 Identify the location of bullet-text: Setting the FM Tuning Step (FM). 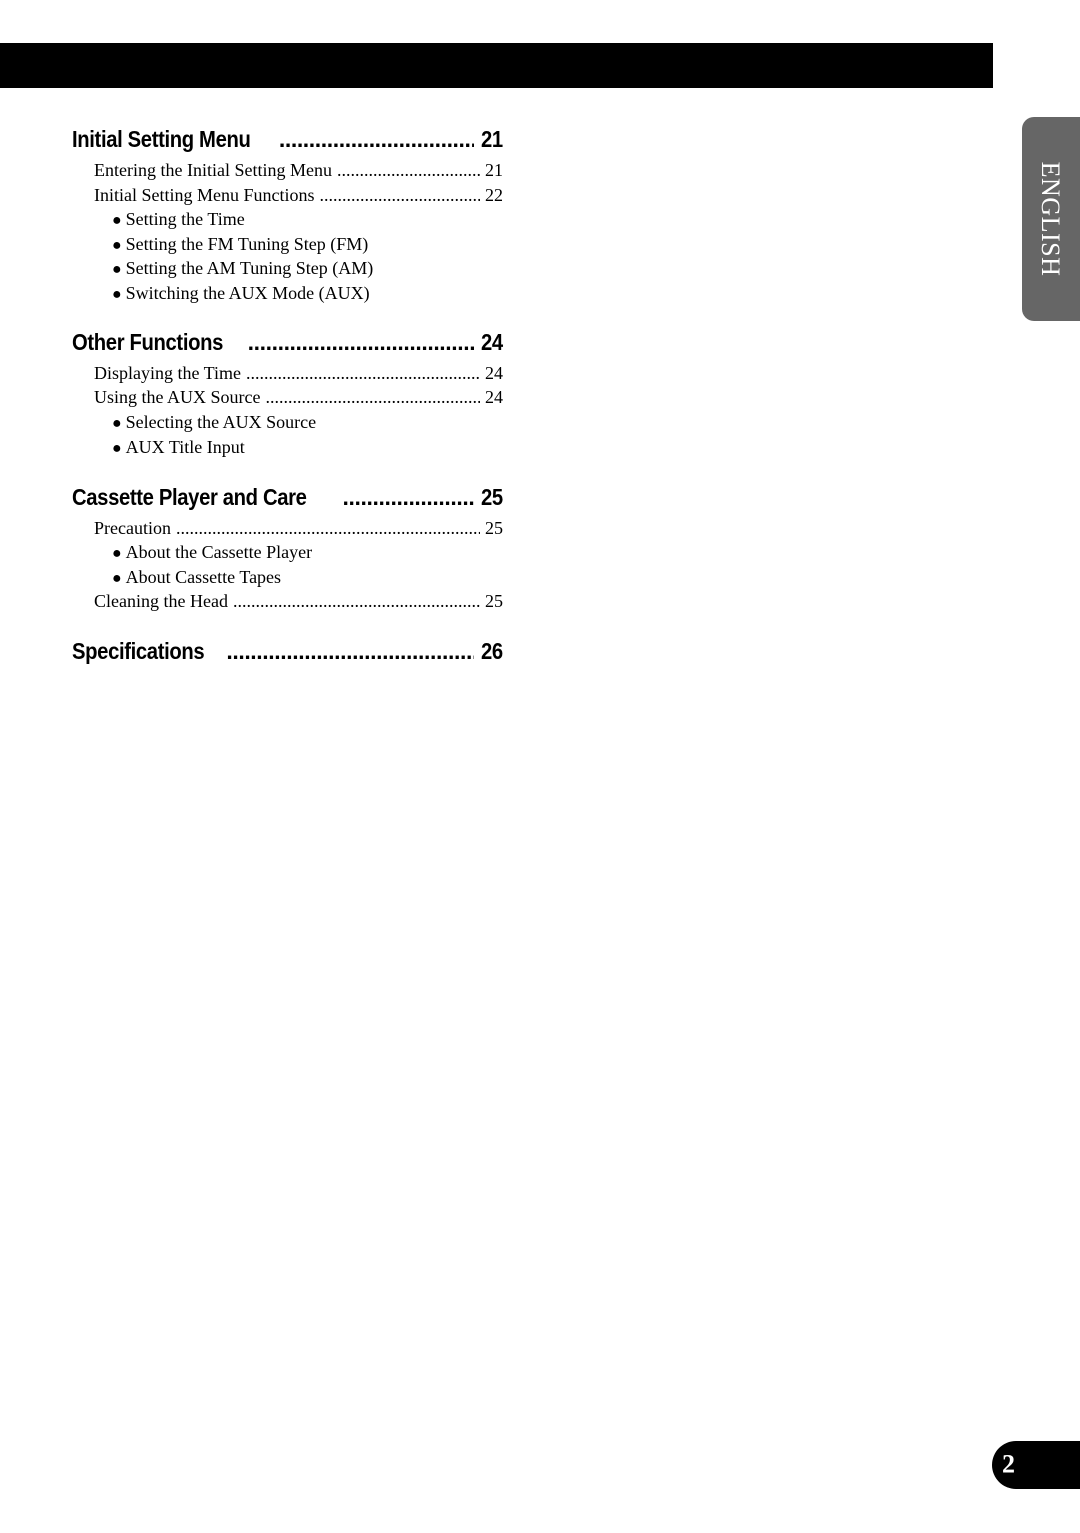
(247, 244).